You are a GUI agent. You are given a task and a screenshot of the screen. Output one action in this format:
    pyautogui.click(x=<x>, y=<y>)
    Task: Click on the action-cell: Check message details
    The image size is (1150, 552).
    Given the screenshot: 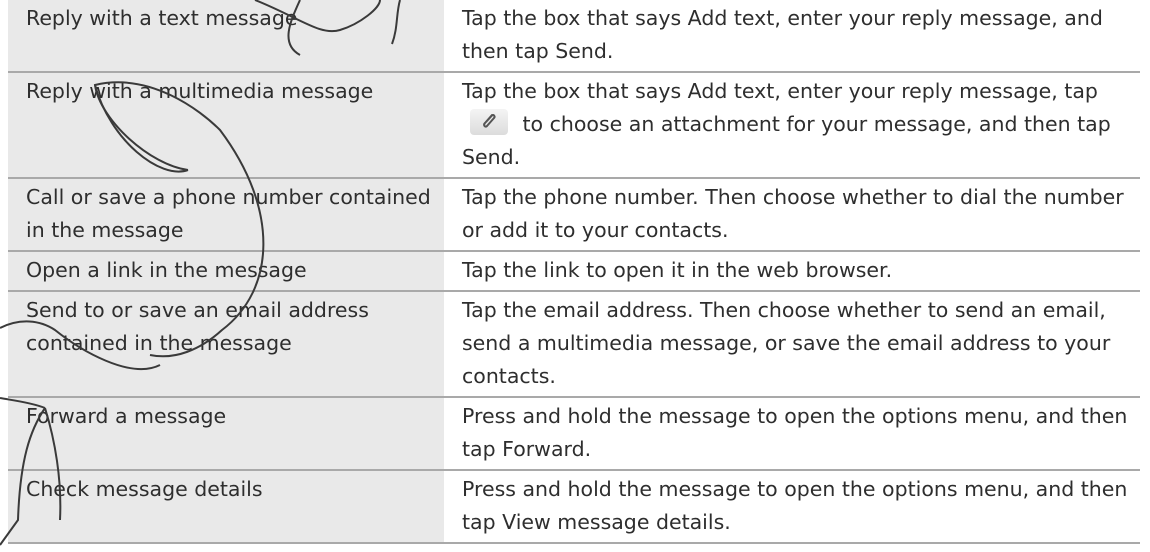 What is the action you would take?
    pyautogui.click(x=226, y=507)
    